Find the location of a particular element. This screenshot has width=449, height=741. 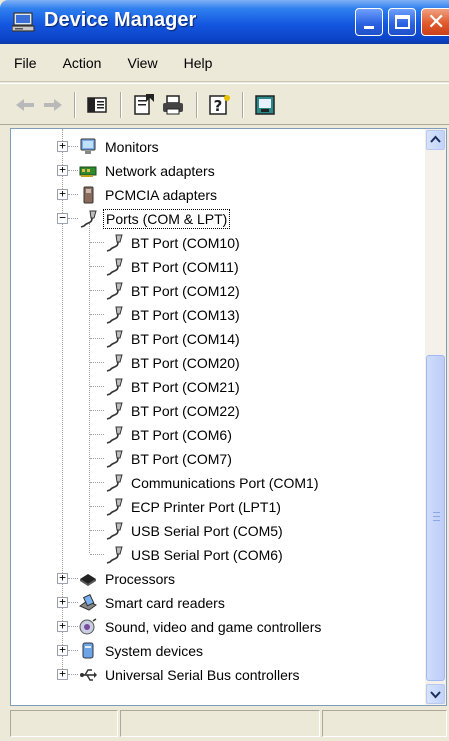

expand-smart-card-readers: + is located at coordinates (62, 602).